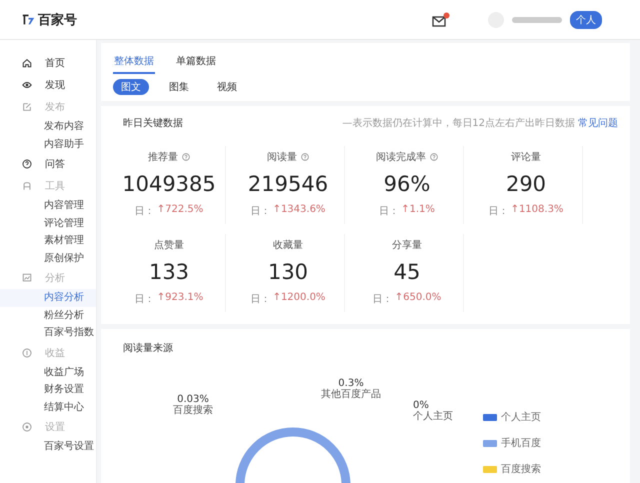 This screenshot has height=483, width=640. What do you see at coordinates (152, 123) in the screenshot?
I see `section-title: 昨日关键数据` at bounding box center [152, 123].